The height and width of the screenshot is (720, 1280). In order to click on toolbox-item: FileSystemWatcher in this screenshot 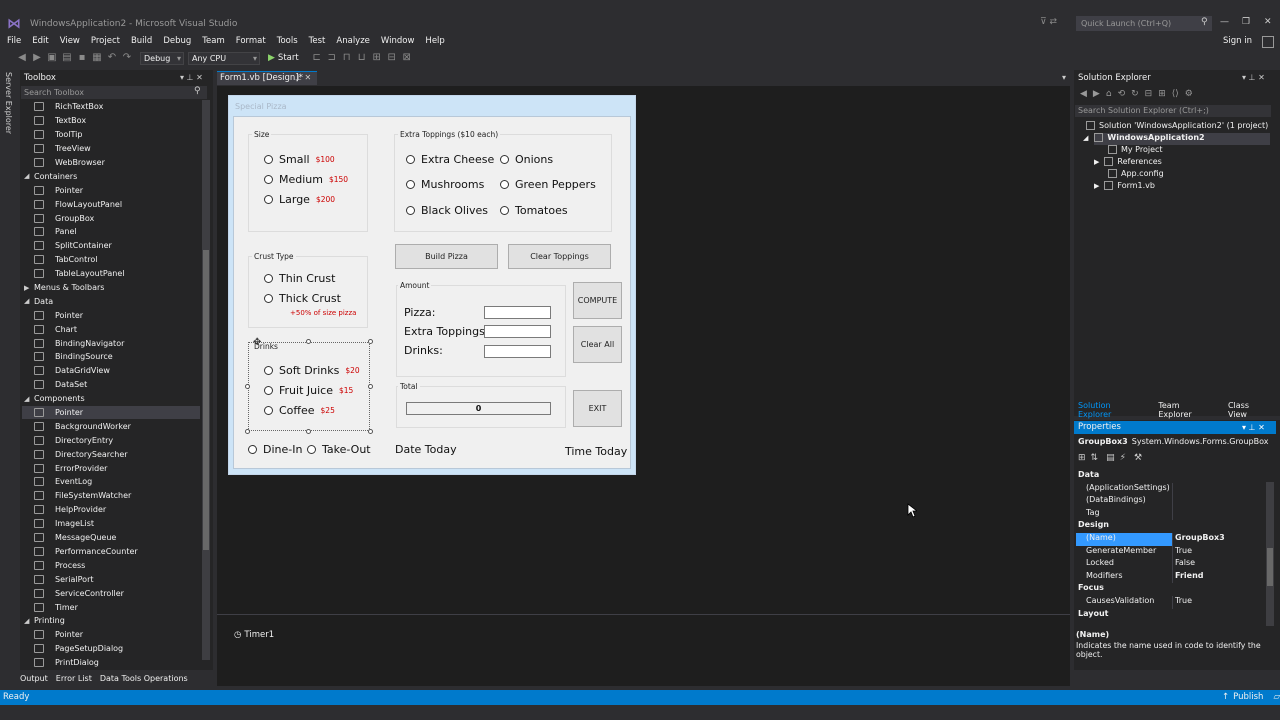, I will do `click(111, 496)`.